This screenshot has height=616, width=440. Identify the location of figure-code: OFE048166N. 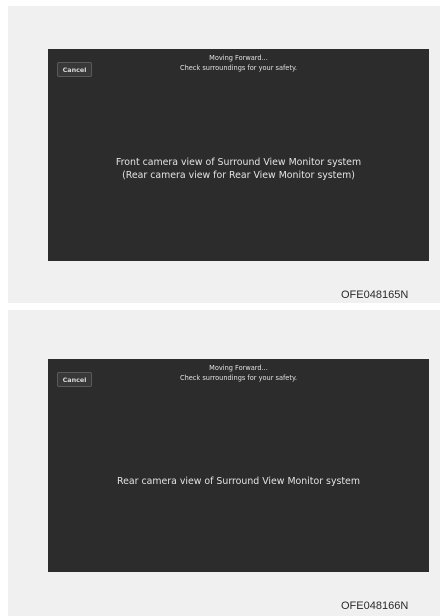
(375, 606).